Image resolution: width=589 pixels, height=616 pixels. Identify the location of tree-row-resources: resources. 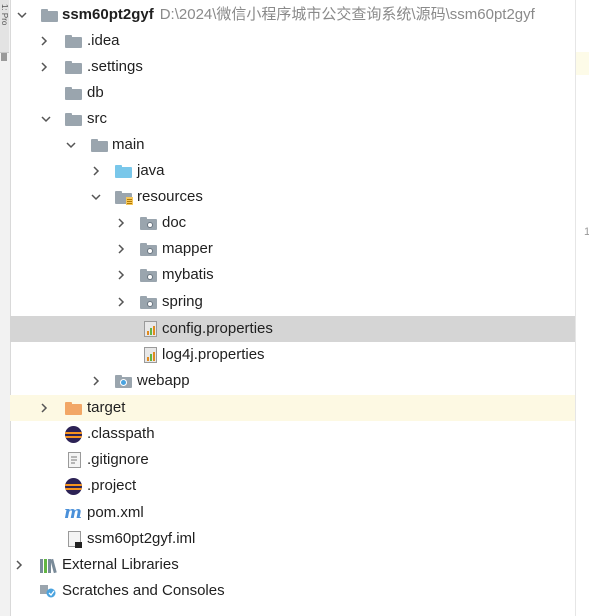
(292, 197).